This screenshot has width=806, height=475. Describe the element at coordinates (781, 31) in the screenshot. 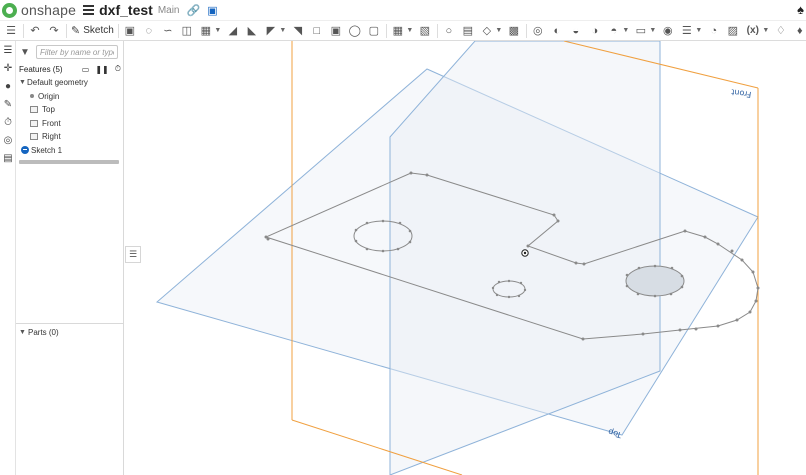

I see `assembly-icon: ♢` at that location.